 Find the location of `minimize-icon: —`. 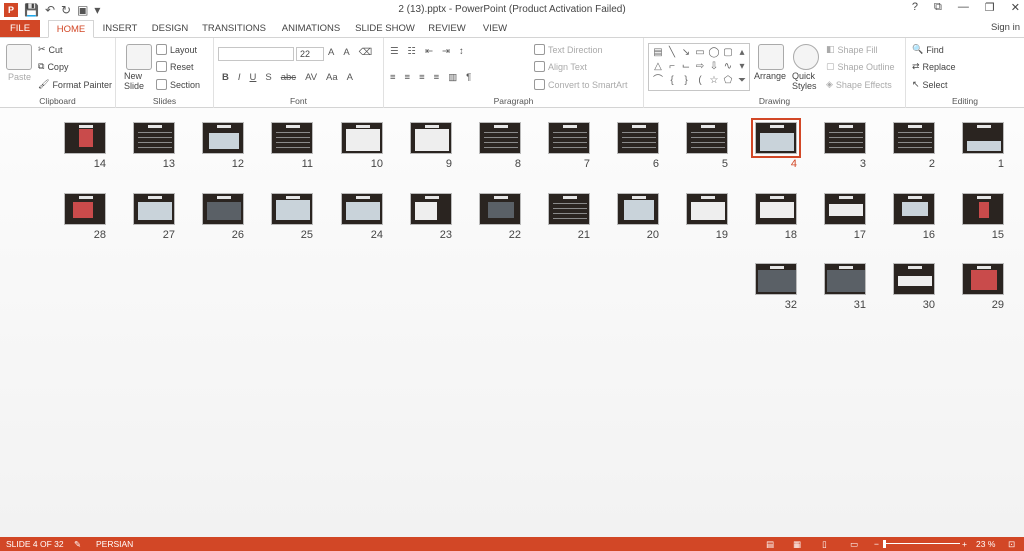

minimize-icon: — is located at coordinates (963, 7).